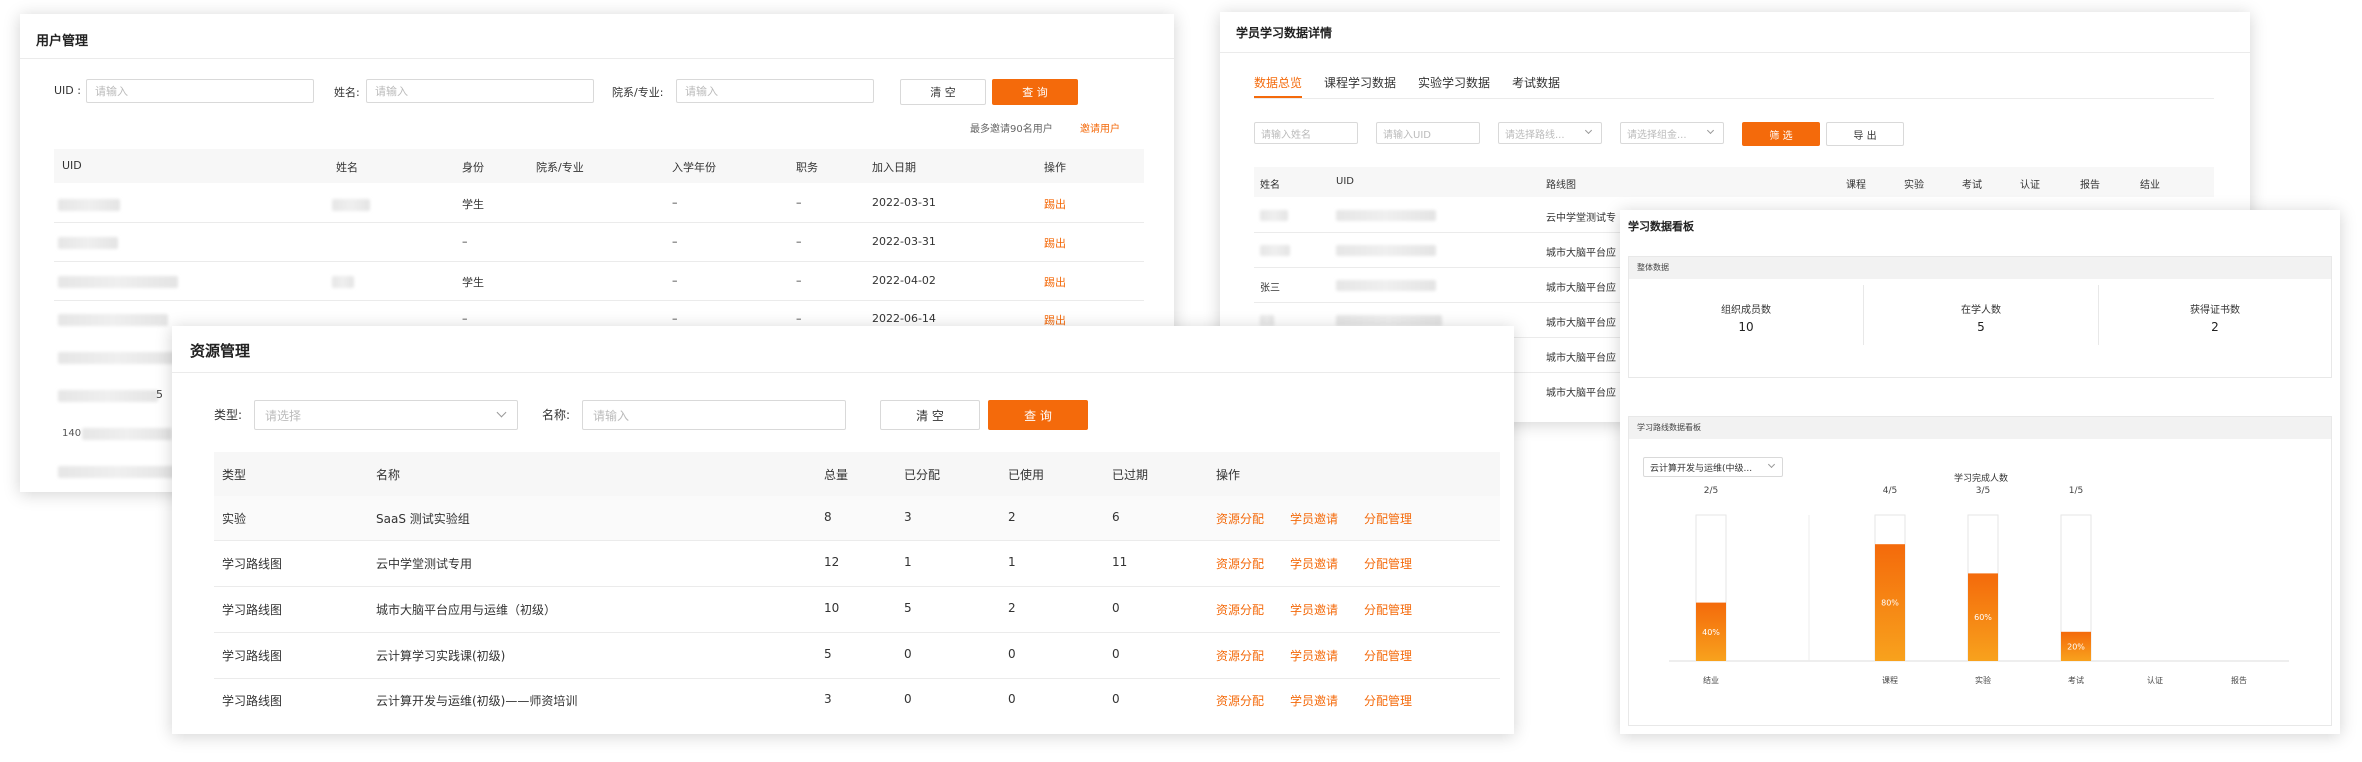 The image size is (2362, 762). Describe the element at coordinates (473, 167) in the screenshot. I see `col-role: 身份` at that location.